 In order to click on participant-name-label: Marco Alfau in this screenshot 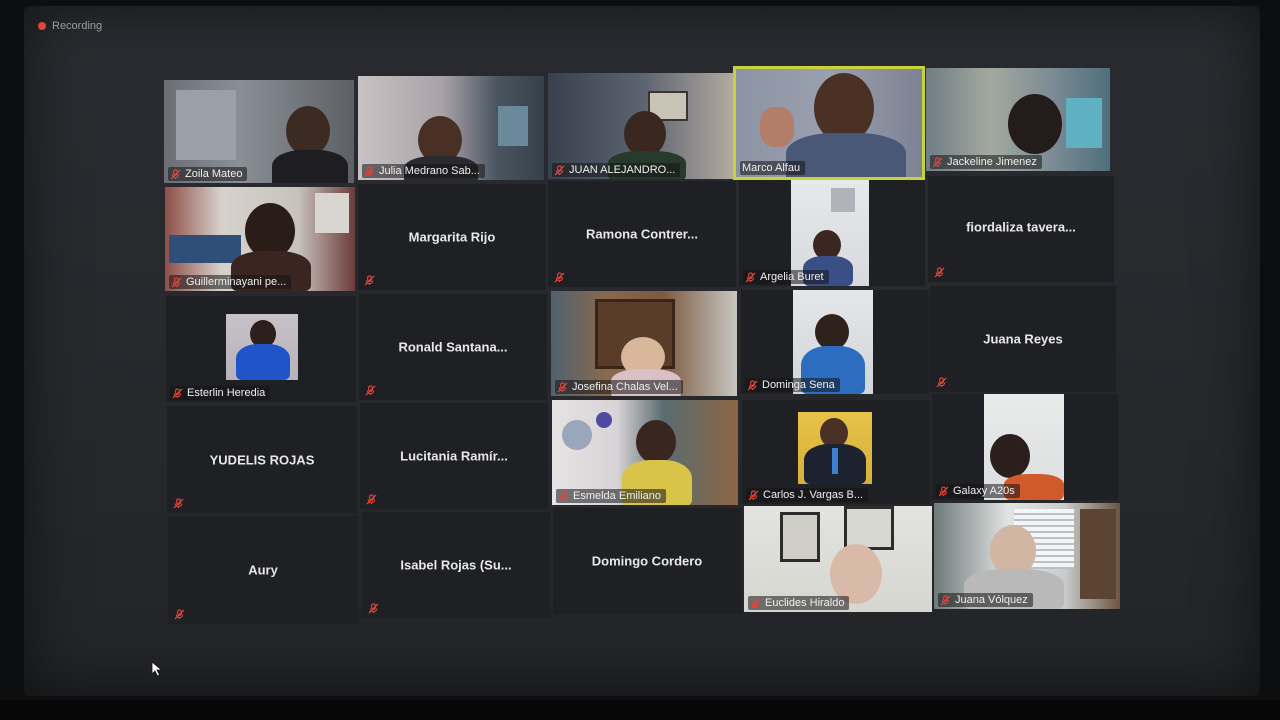, I will do `click(773, 168)`.